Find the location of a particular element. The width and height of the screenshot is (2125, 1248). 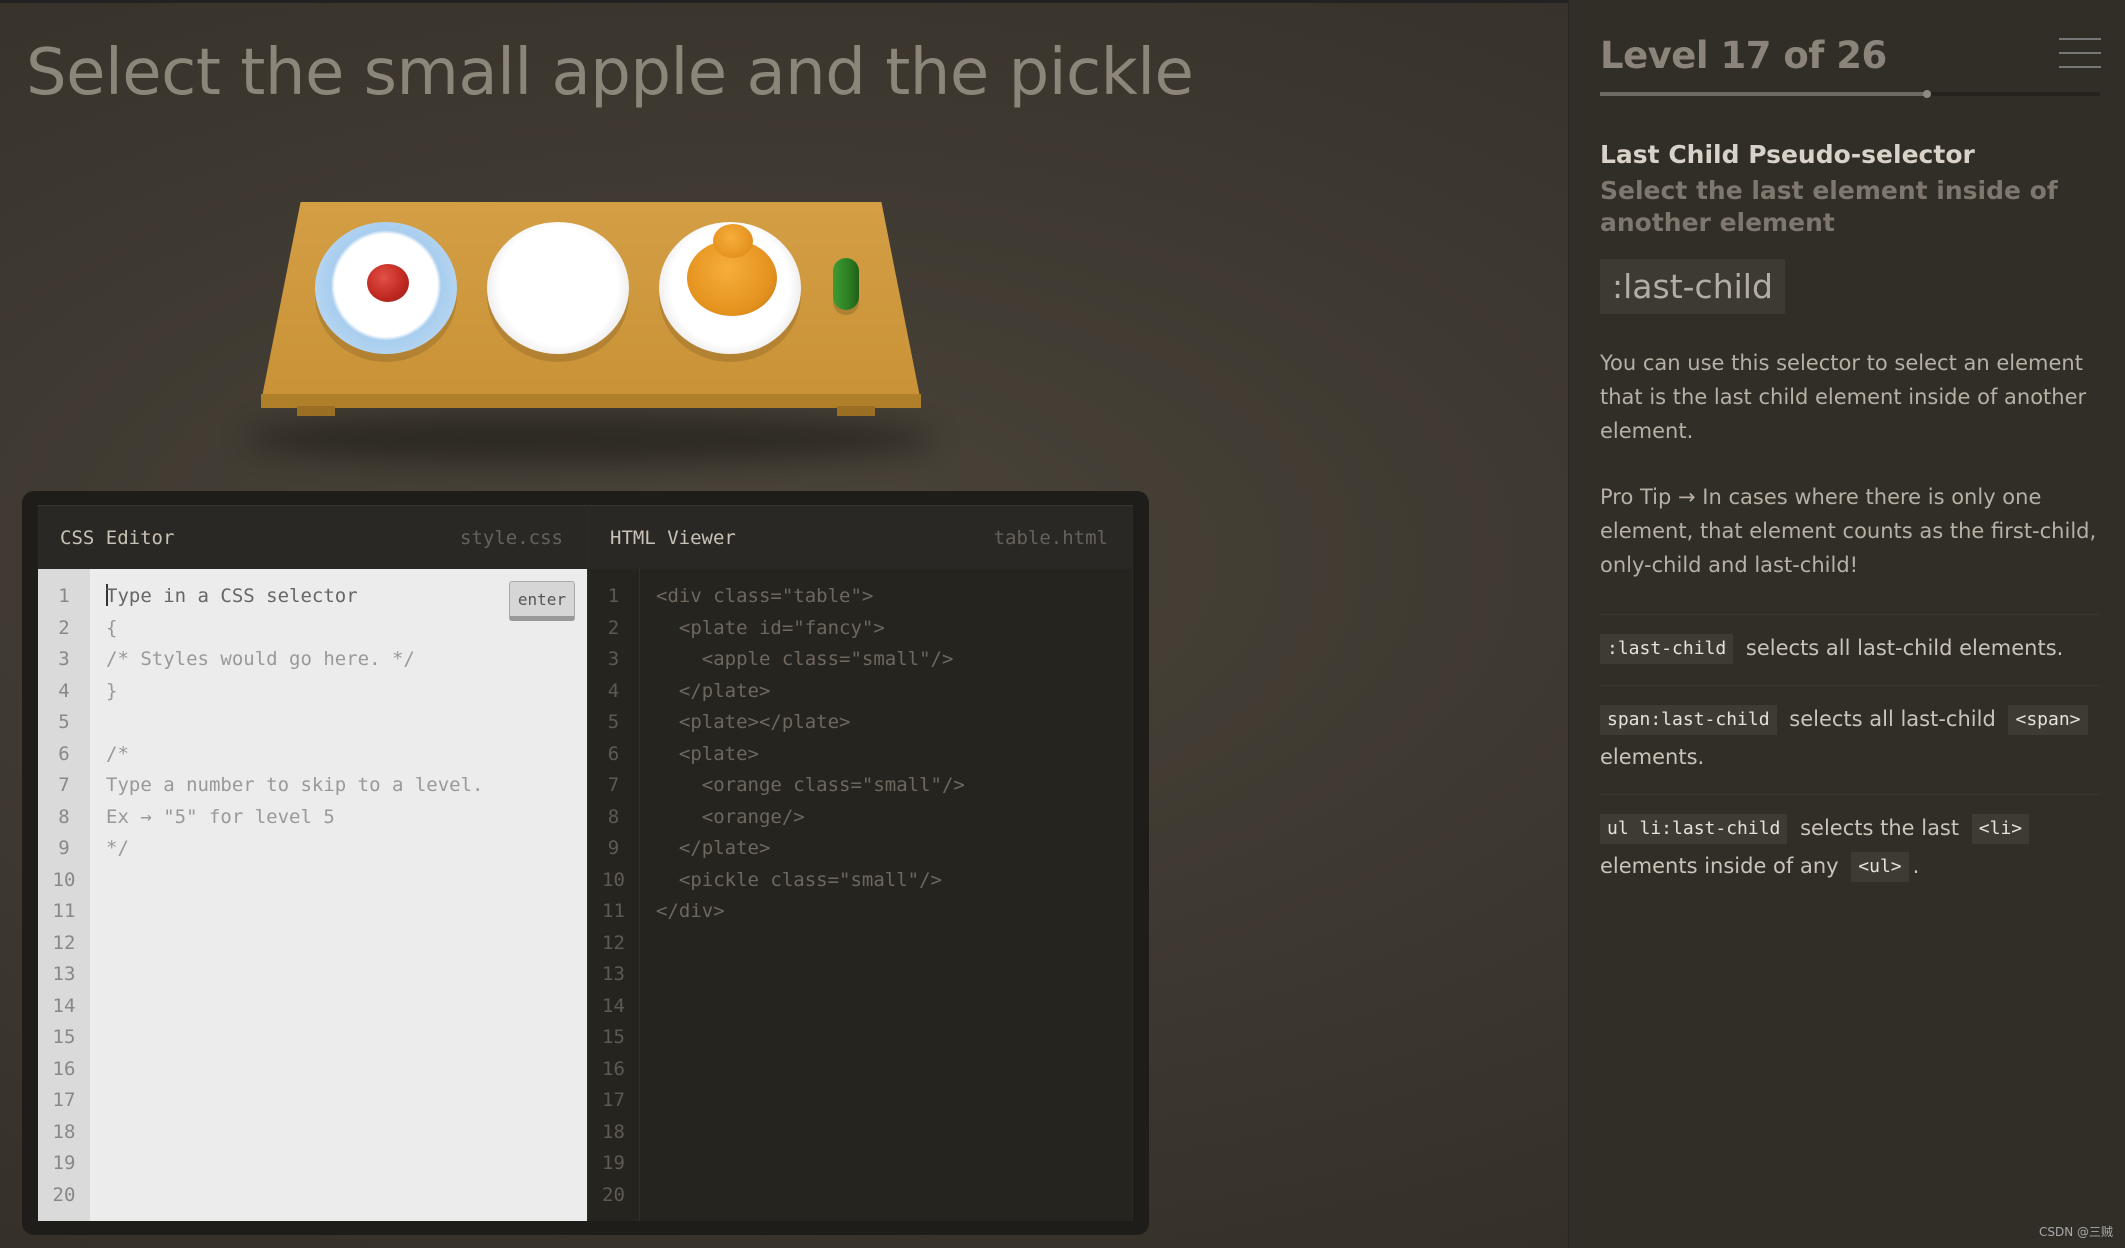

code-line: Type a number to skip to a level. is located at coordinates (295, 785).